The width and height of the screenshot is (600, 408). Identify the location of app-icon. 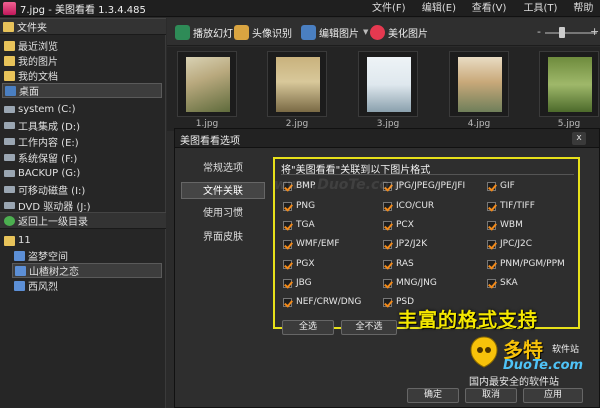
(9, 8).